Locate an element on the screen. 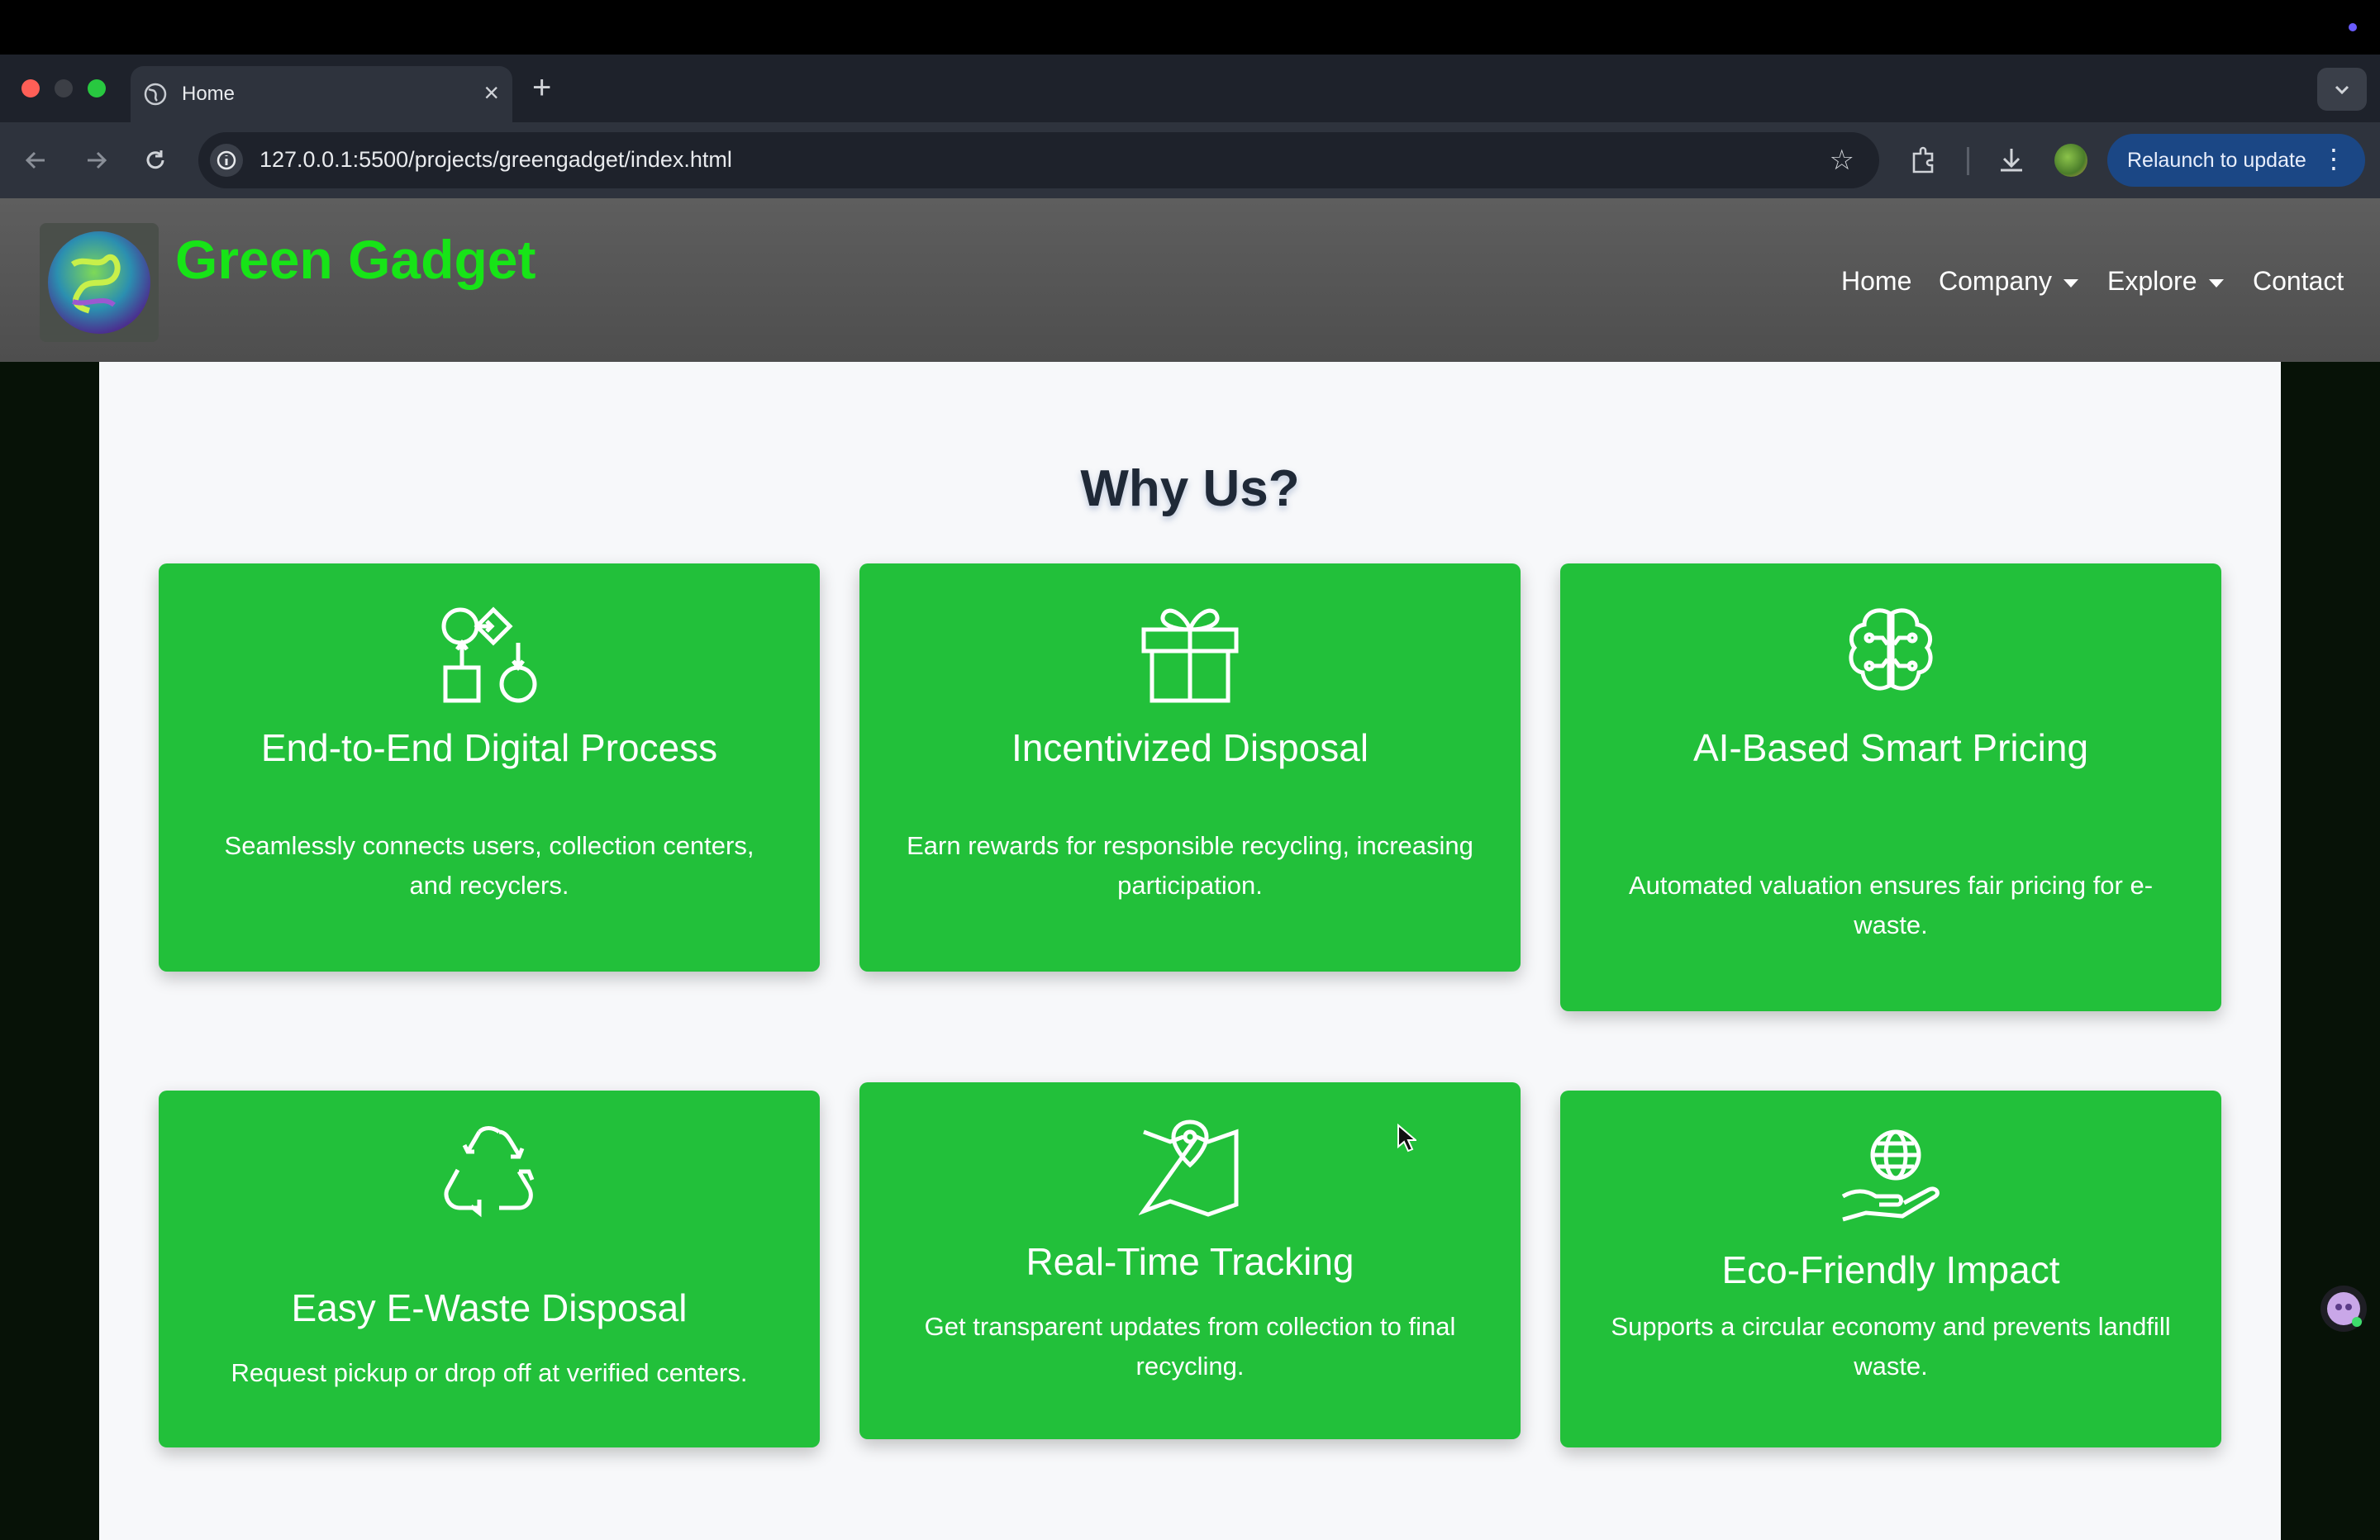 Image resolution: width=2380 pixels, height=1540 pixels. nav-explore-dropdown: Explore is located at coordinates (2165, 281).